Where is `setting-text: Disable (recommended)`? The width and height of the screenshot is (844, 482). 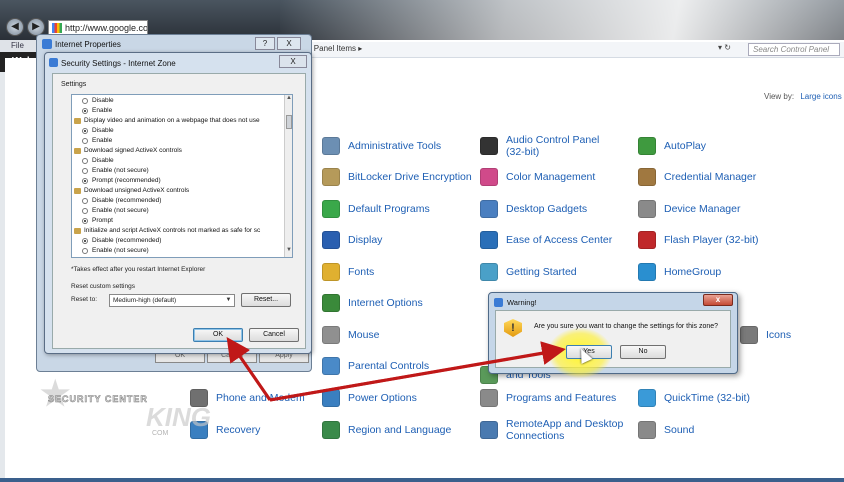
setting-text: Disable (recommended) is located at coordinates (127, 200).